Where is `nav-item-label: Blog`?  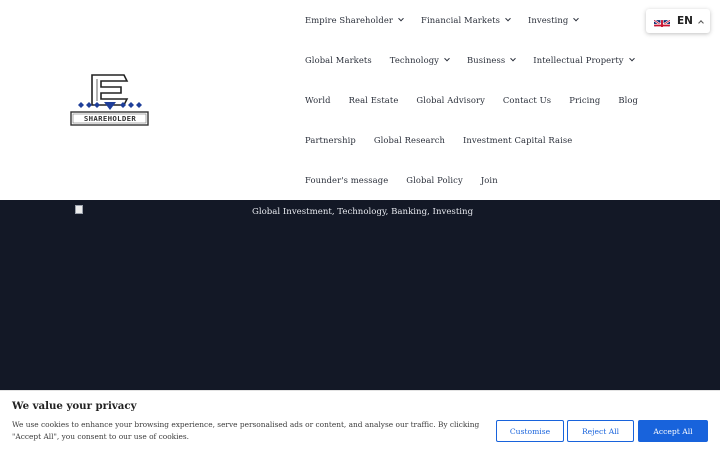 nav-item-label: Blog is located at coordinates (628, 100).